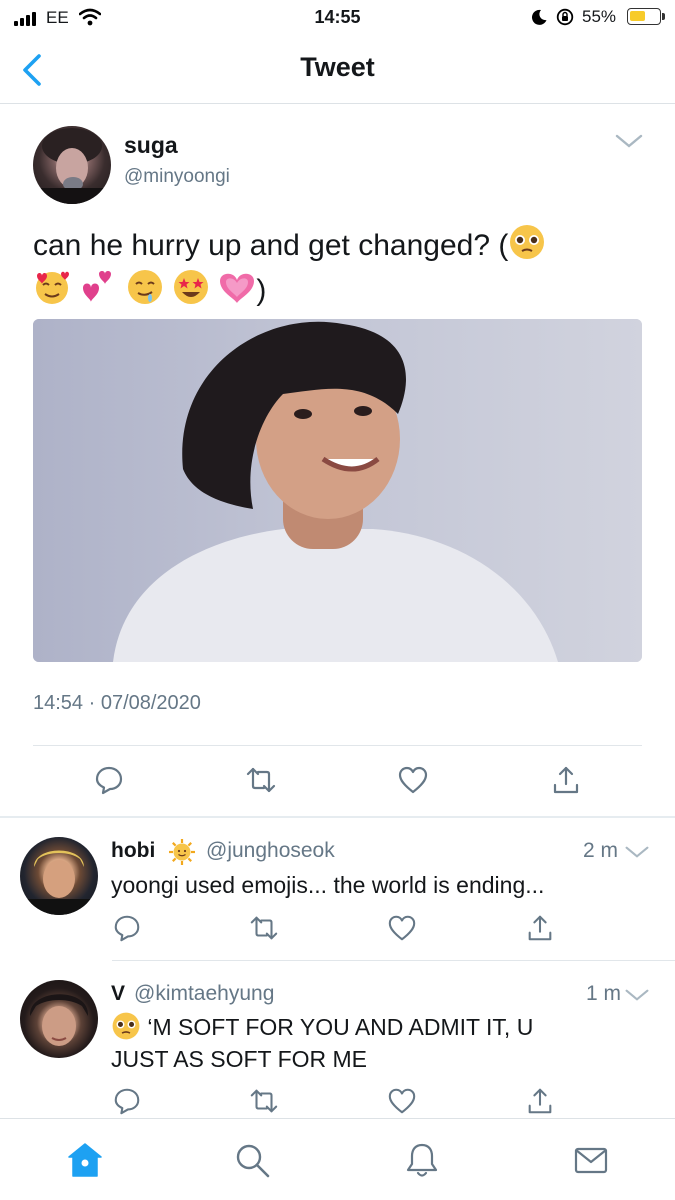 Image resolution: width=675 pixels, height=1200 pixels. I want to click on page-title: Tweet, so click(337, 67).